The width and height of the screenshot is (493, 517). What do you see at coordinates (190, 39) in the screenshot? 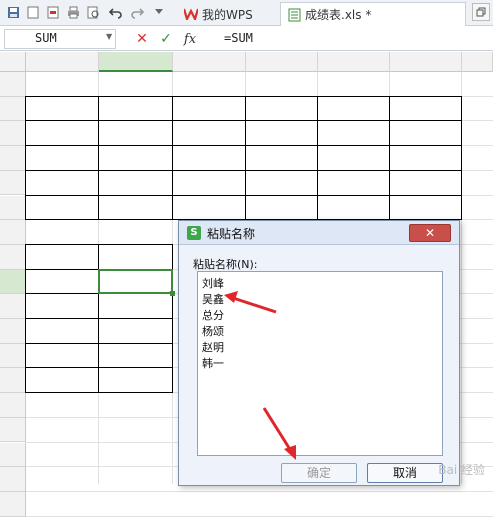
I see `insert-function-icon: fx` at bounding box center [190, 39].